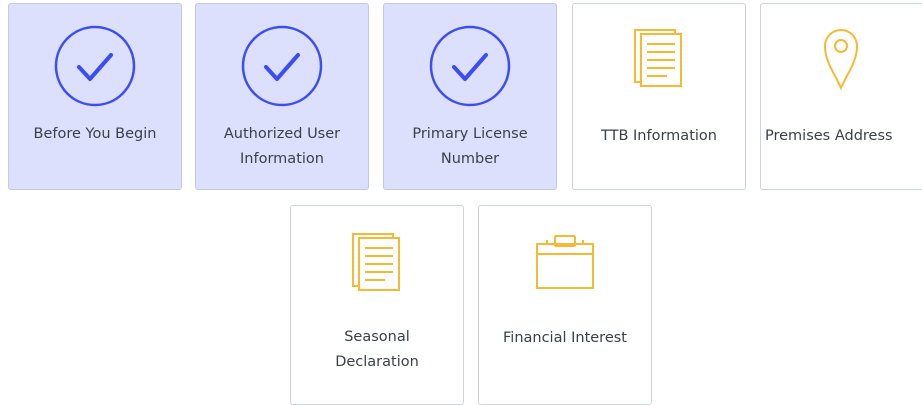 Image resolution: width=922 pixels, height=405 pixels. I want to click on map-pin-icon, so click(841, 58).